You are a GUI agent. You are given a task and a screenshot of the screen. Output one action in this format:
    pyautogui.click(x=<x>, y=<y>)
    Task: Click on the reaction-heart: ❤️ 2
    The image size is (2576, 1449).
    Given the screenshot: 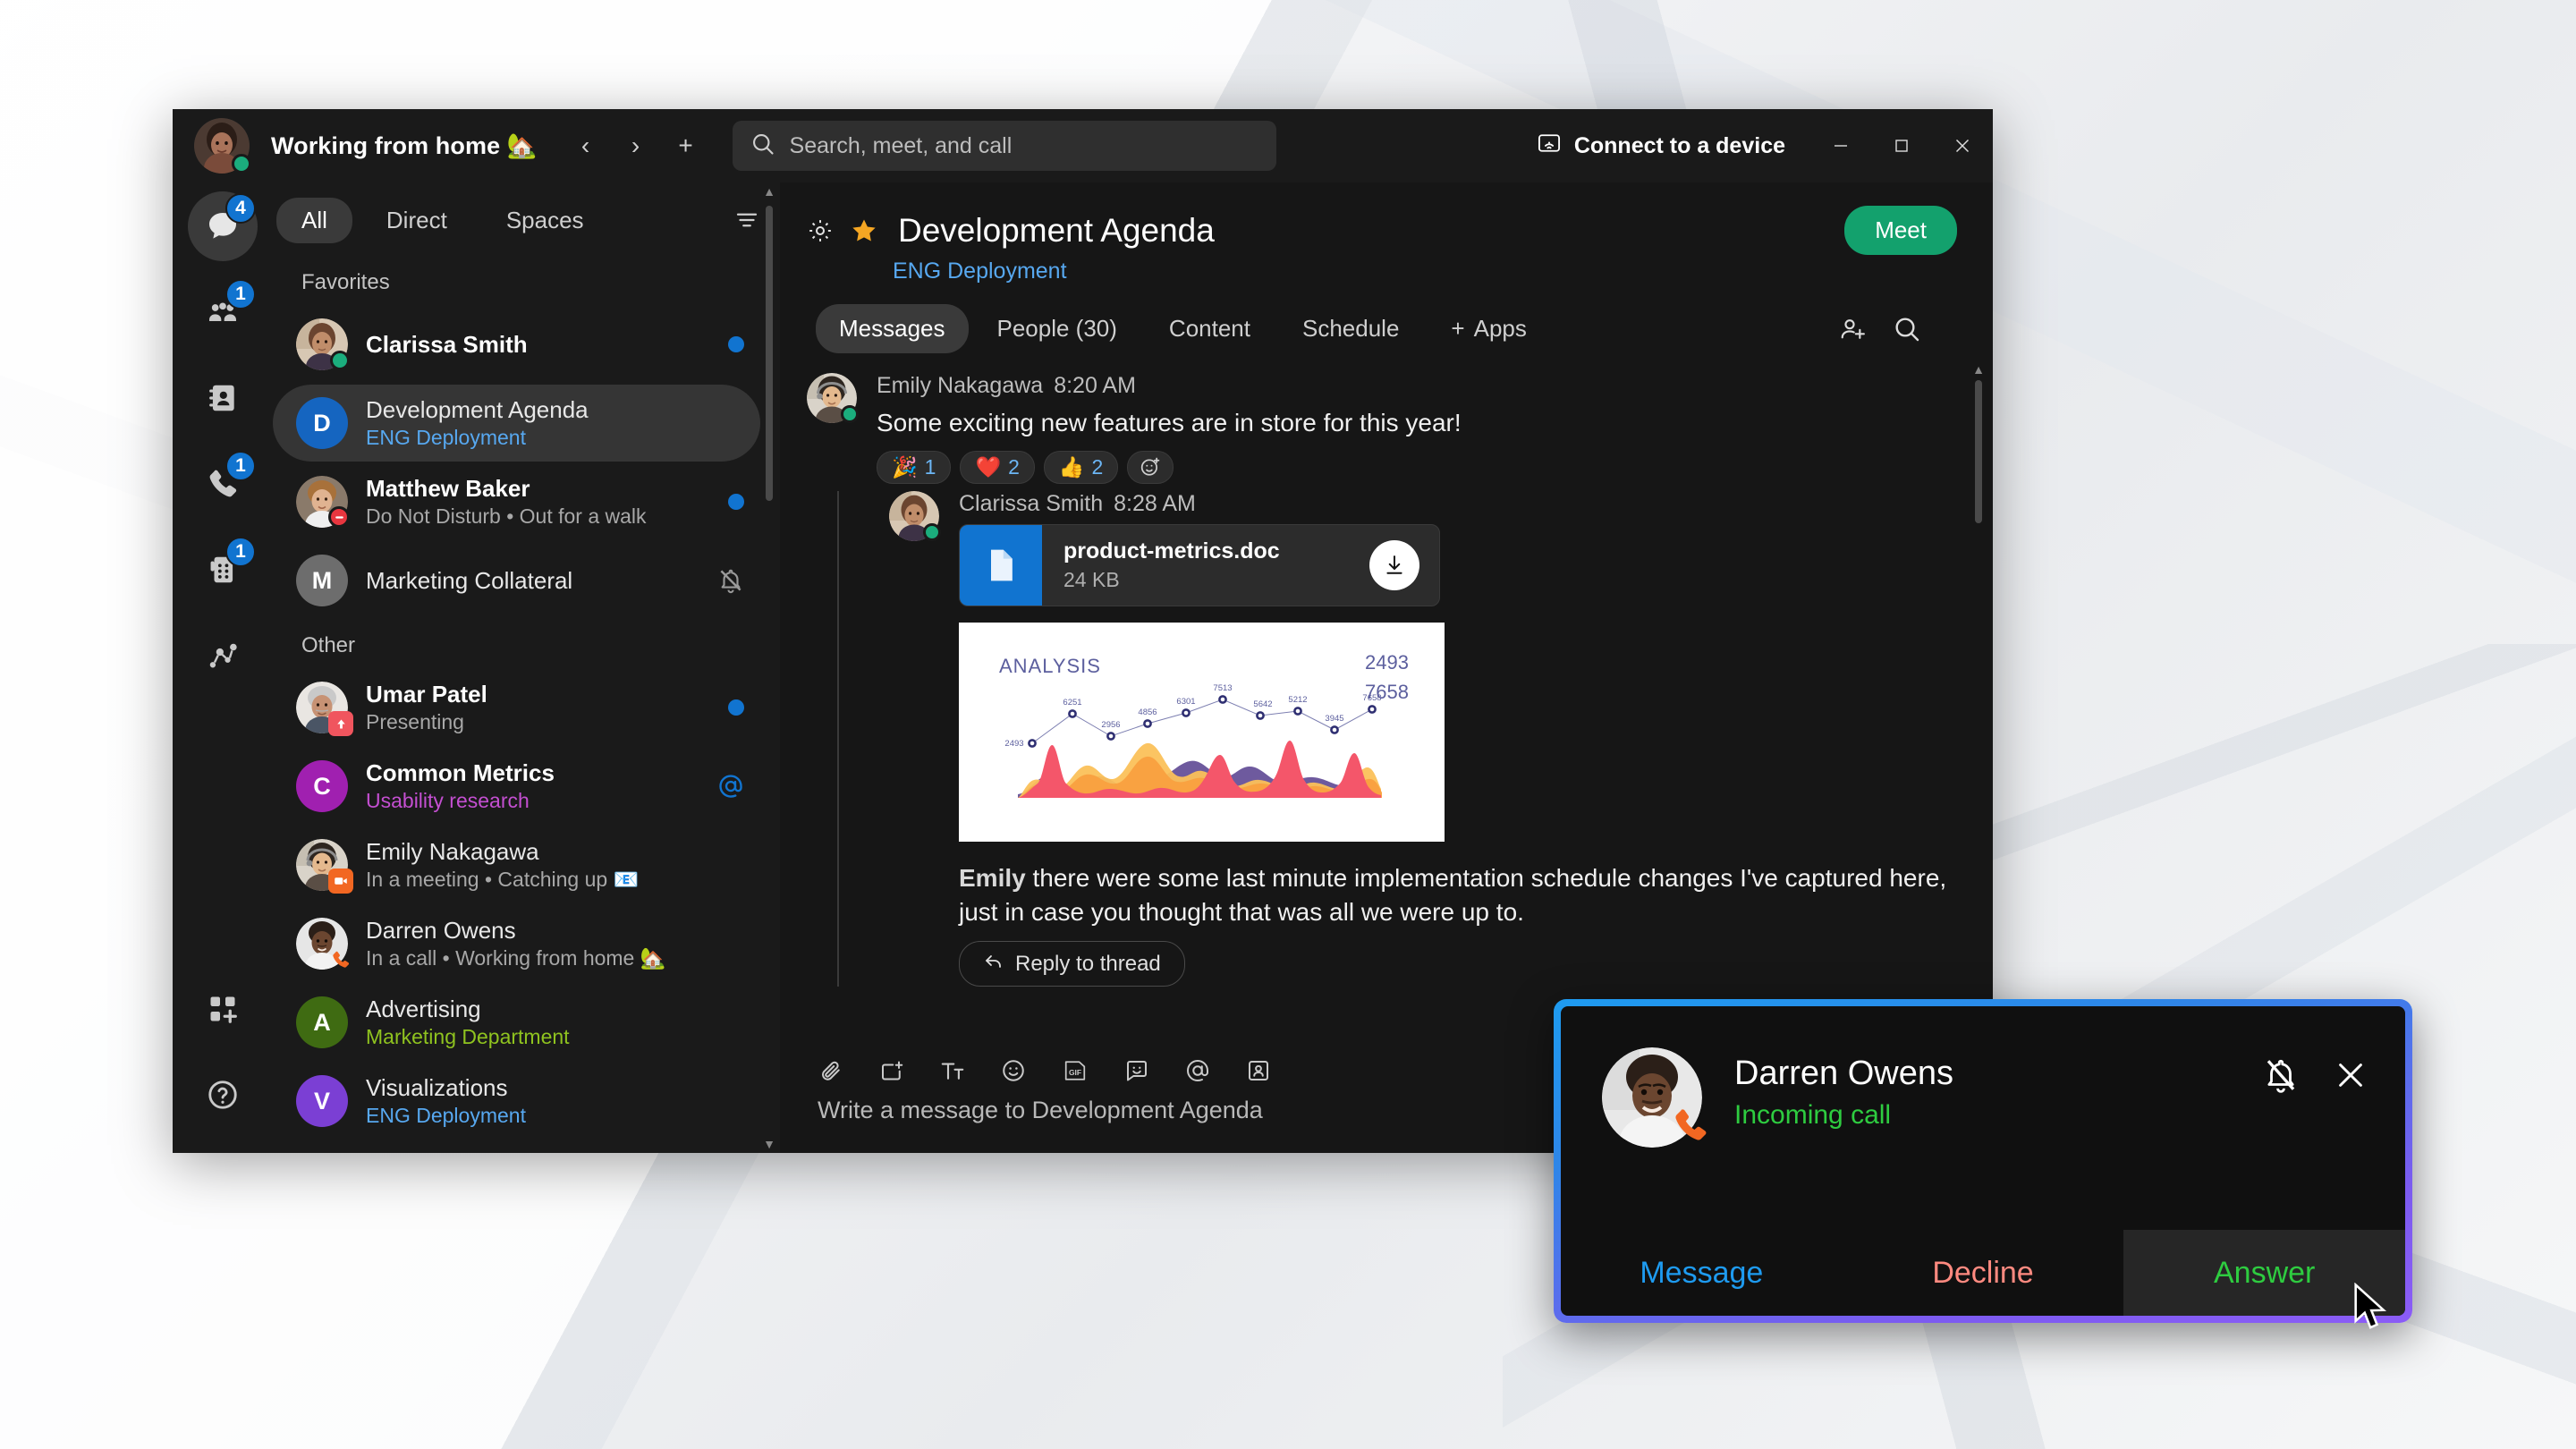 What is the action you would take?
    pyautogui.click(x=997, y=467)
    